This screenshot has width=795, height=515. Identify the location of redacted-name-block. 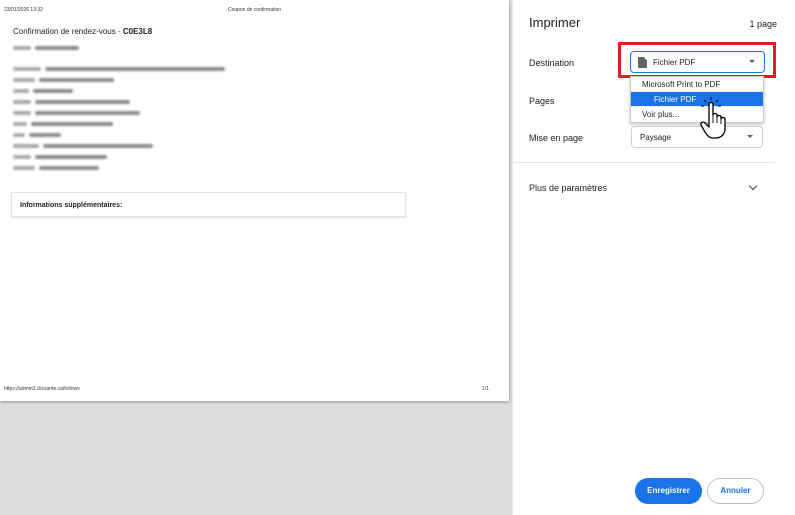
(46, 51).